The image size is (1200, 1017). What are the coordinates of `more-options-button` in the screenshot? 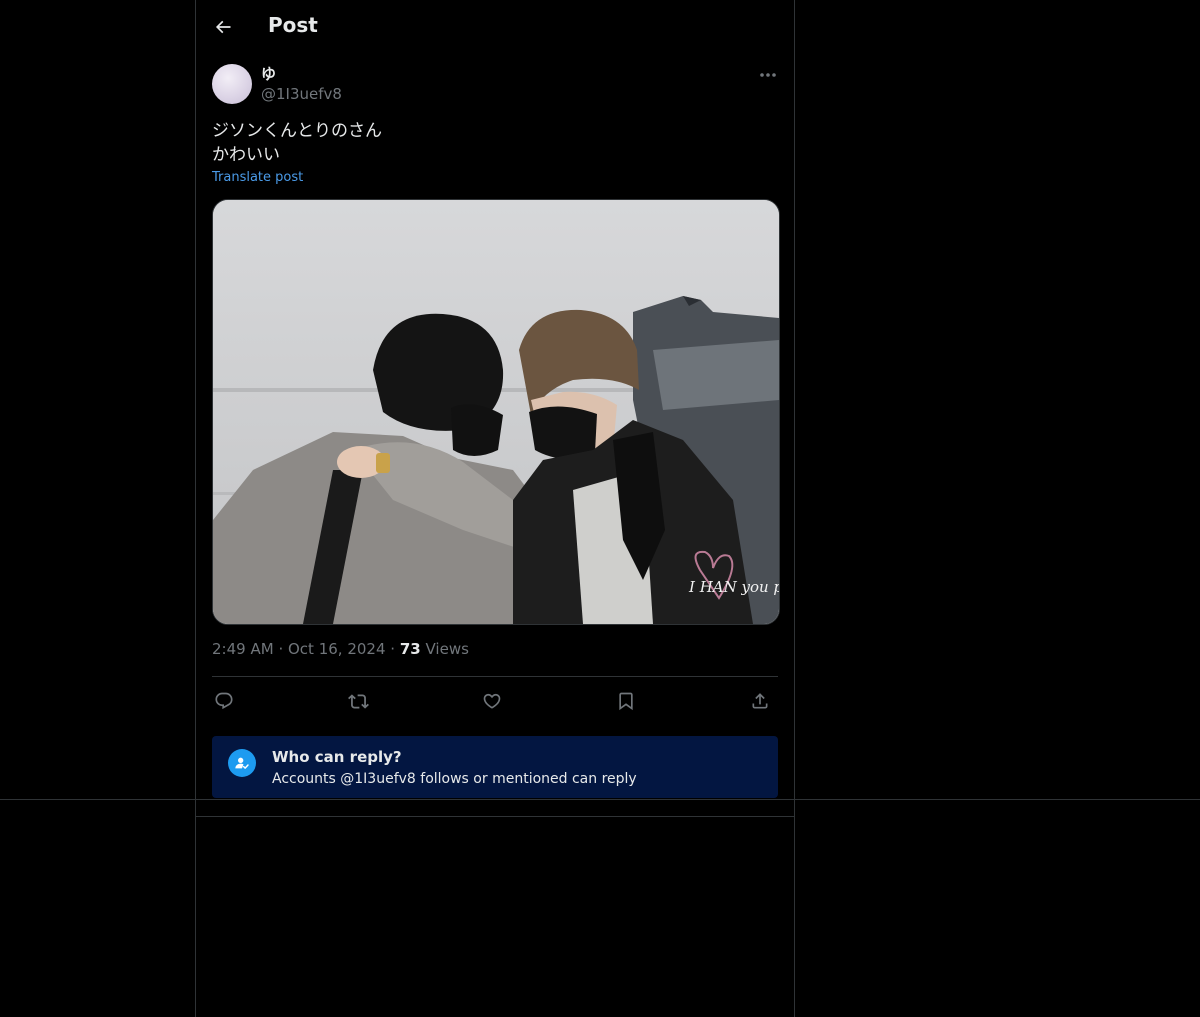 It's located at (768, 75).